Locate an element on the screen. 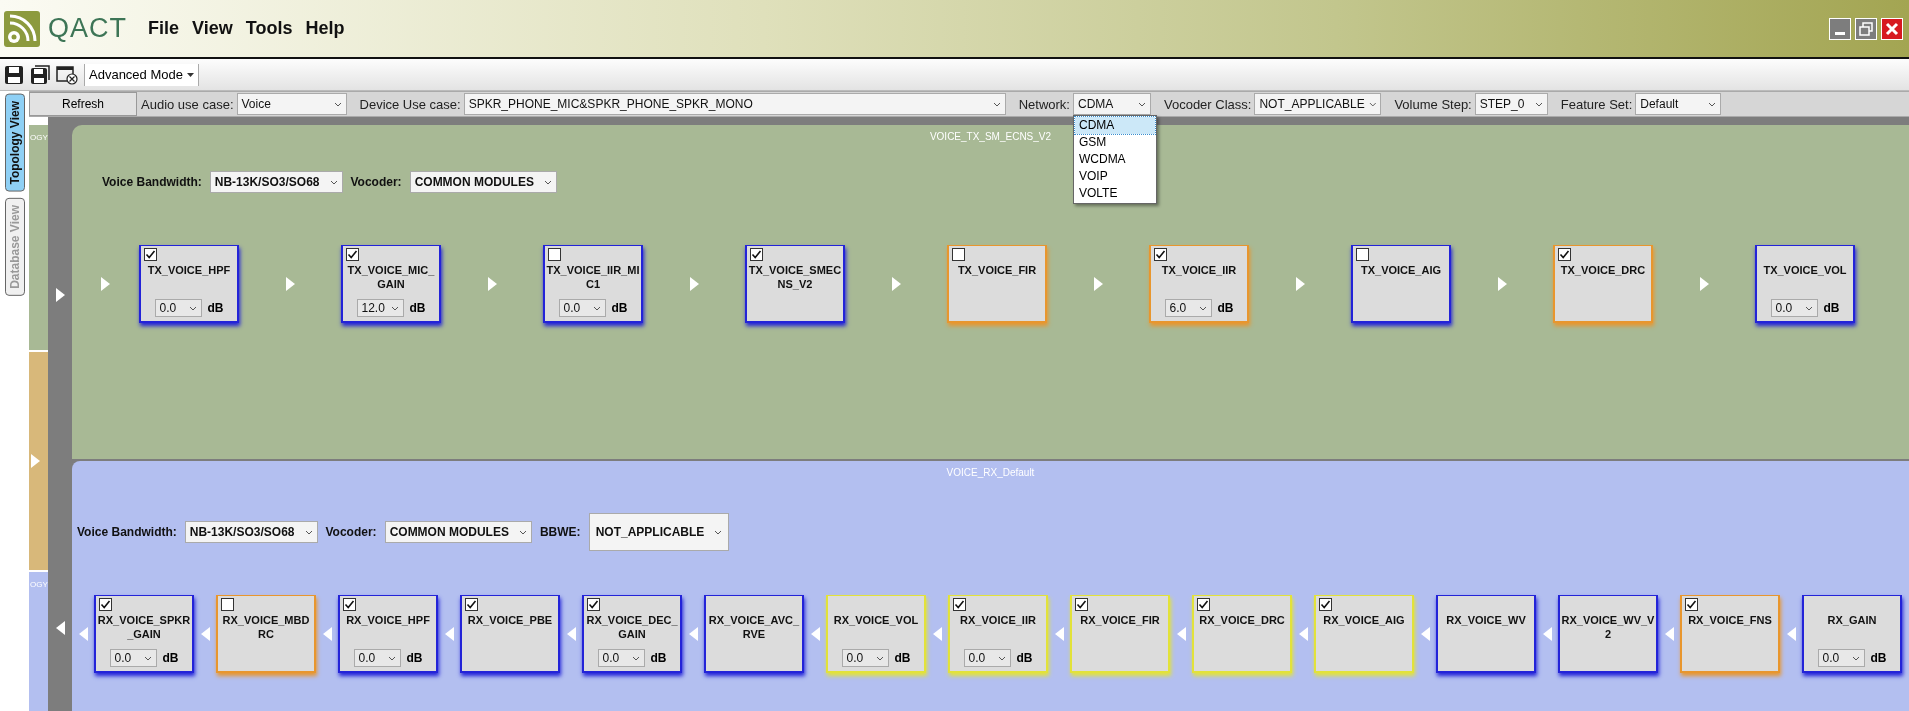 The height and width of the screenshot is (711, 1909). dropdown-option: CDMA is located at coordinates (1114, 125).